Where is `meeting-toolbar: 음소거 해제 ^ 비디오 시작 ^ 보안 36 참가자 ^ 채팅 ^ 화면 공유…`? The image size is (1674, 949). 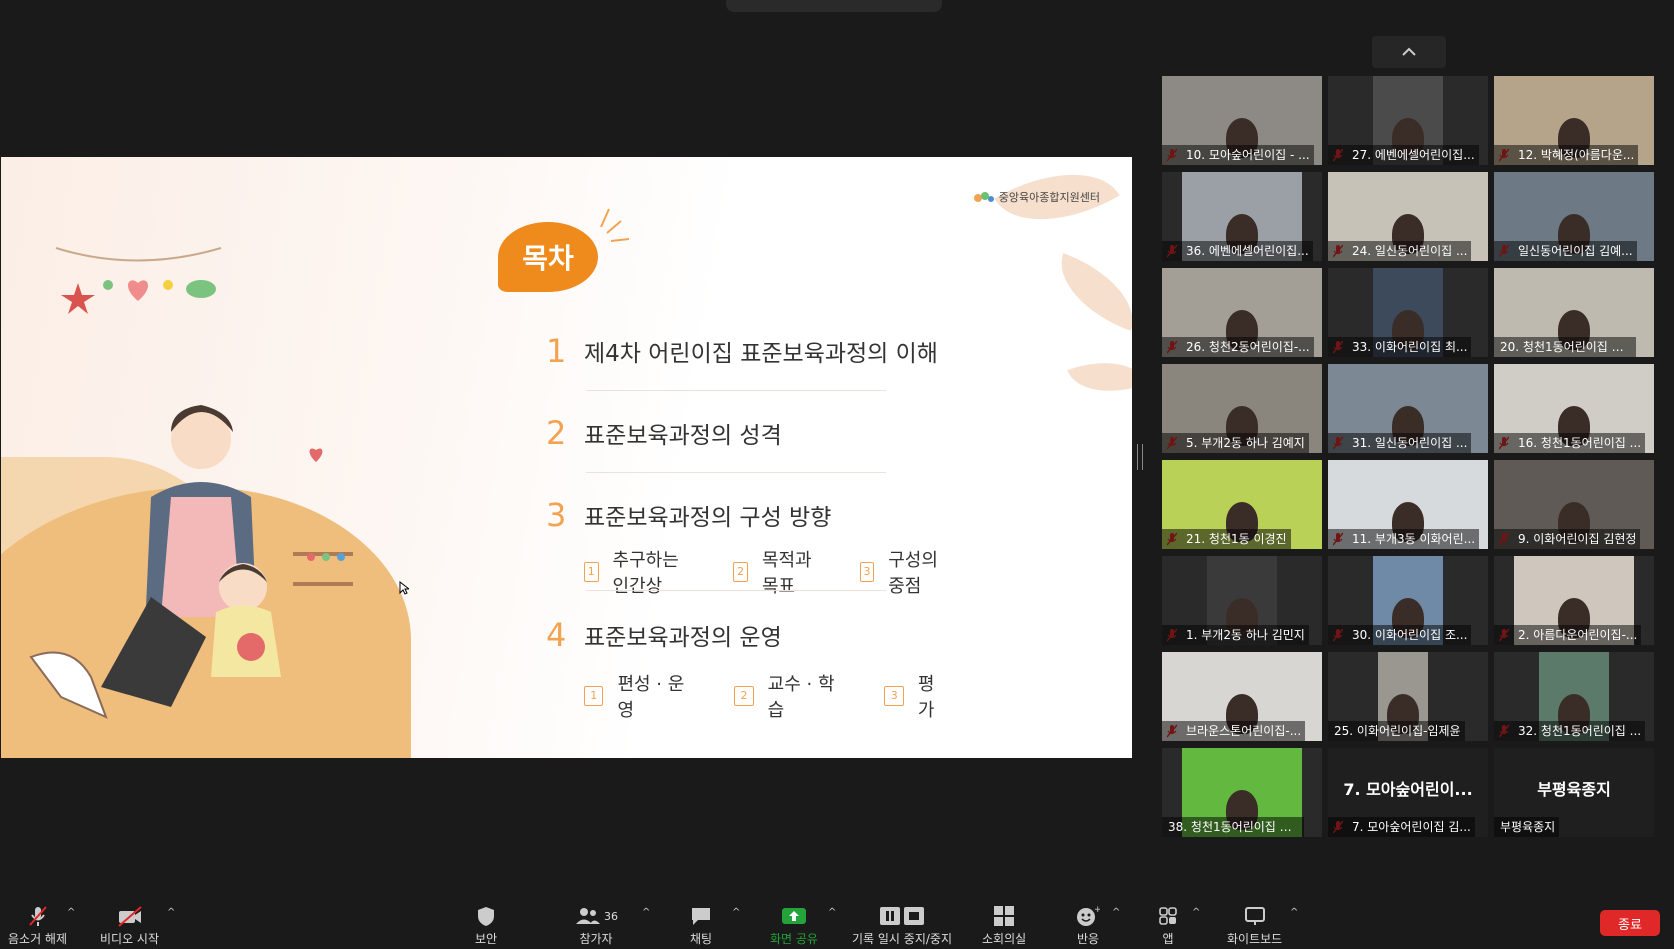
meeting-toolbar: 음소거 해제 ^ 비디오 시작 ^ 보안 36 참가자 ^ 채팅 ^ 화면 공유… is located at coordinates (837, 919).